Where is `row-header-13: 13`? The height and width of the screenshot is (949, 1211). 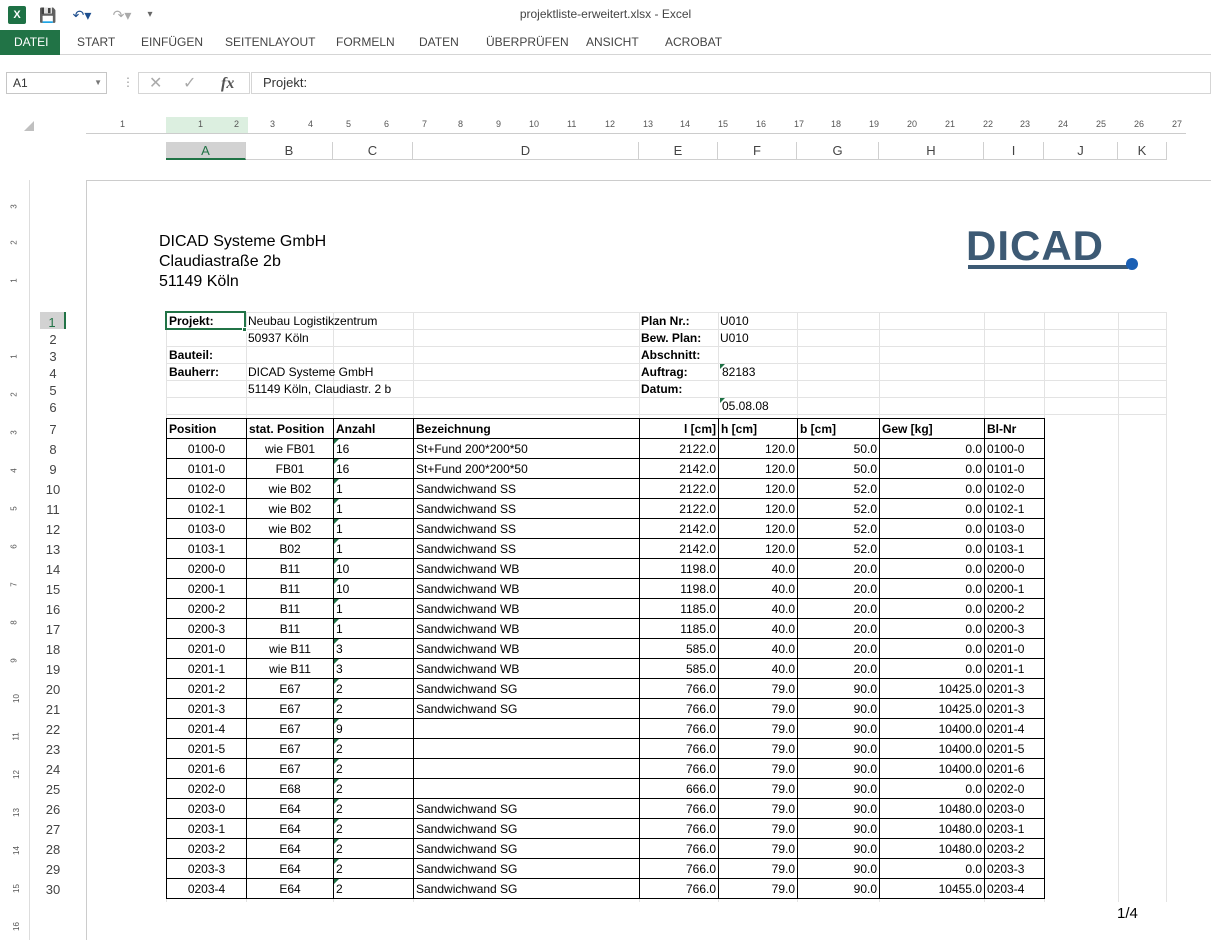
row-header-13: 13 is located at coordinates (53, 548).